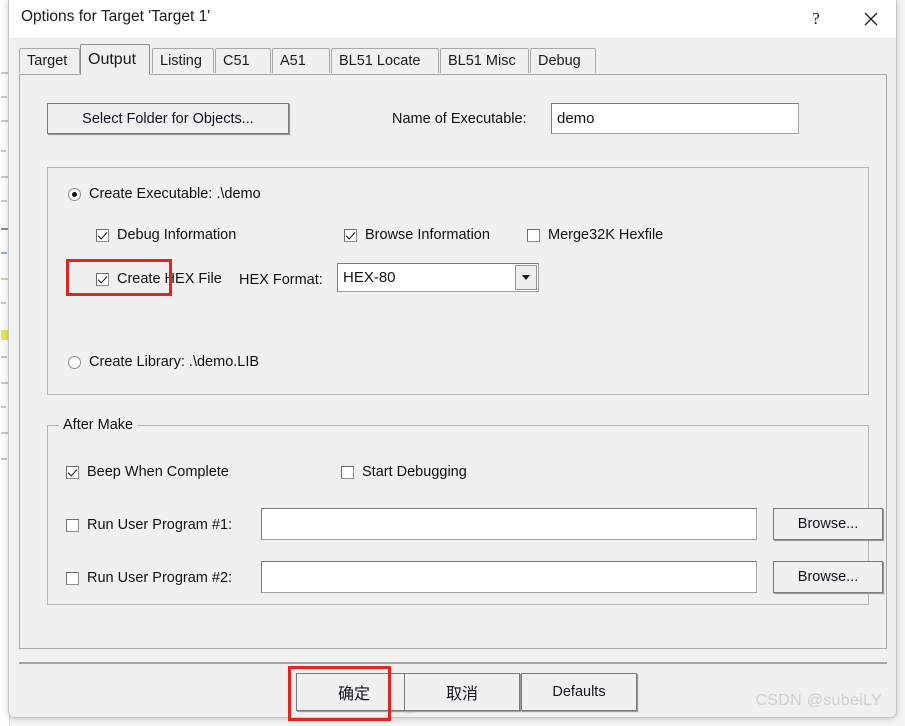 Image resolution: width=905 pixels, height=726 pixels. What do you see at coordinates (563, 60) in the screenshot?
I see `tab-debug: Debug` at bounding box center [563, 60].